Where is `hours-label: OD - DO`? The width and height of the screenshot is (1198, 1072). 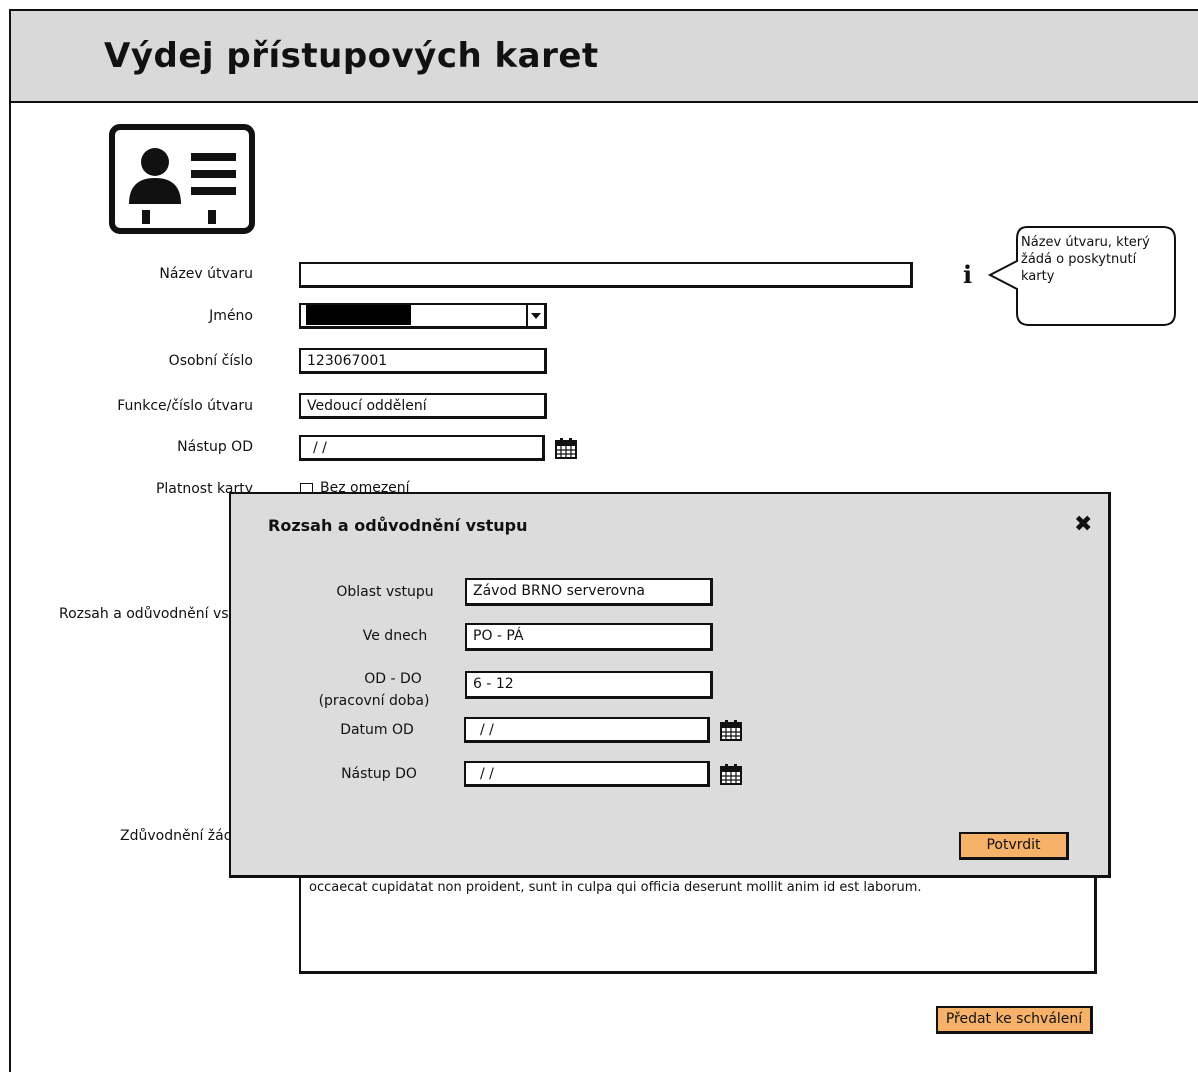 hours-label: OD - DO is located at coordinates (393, 679).